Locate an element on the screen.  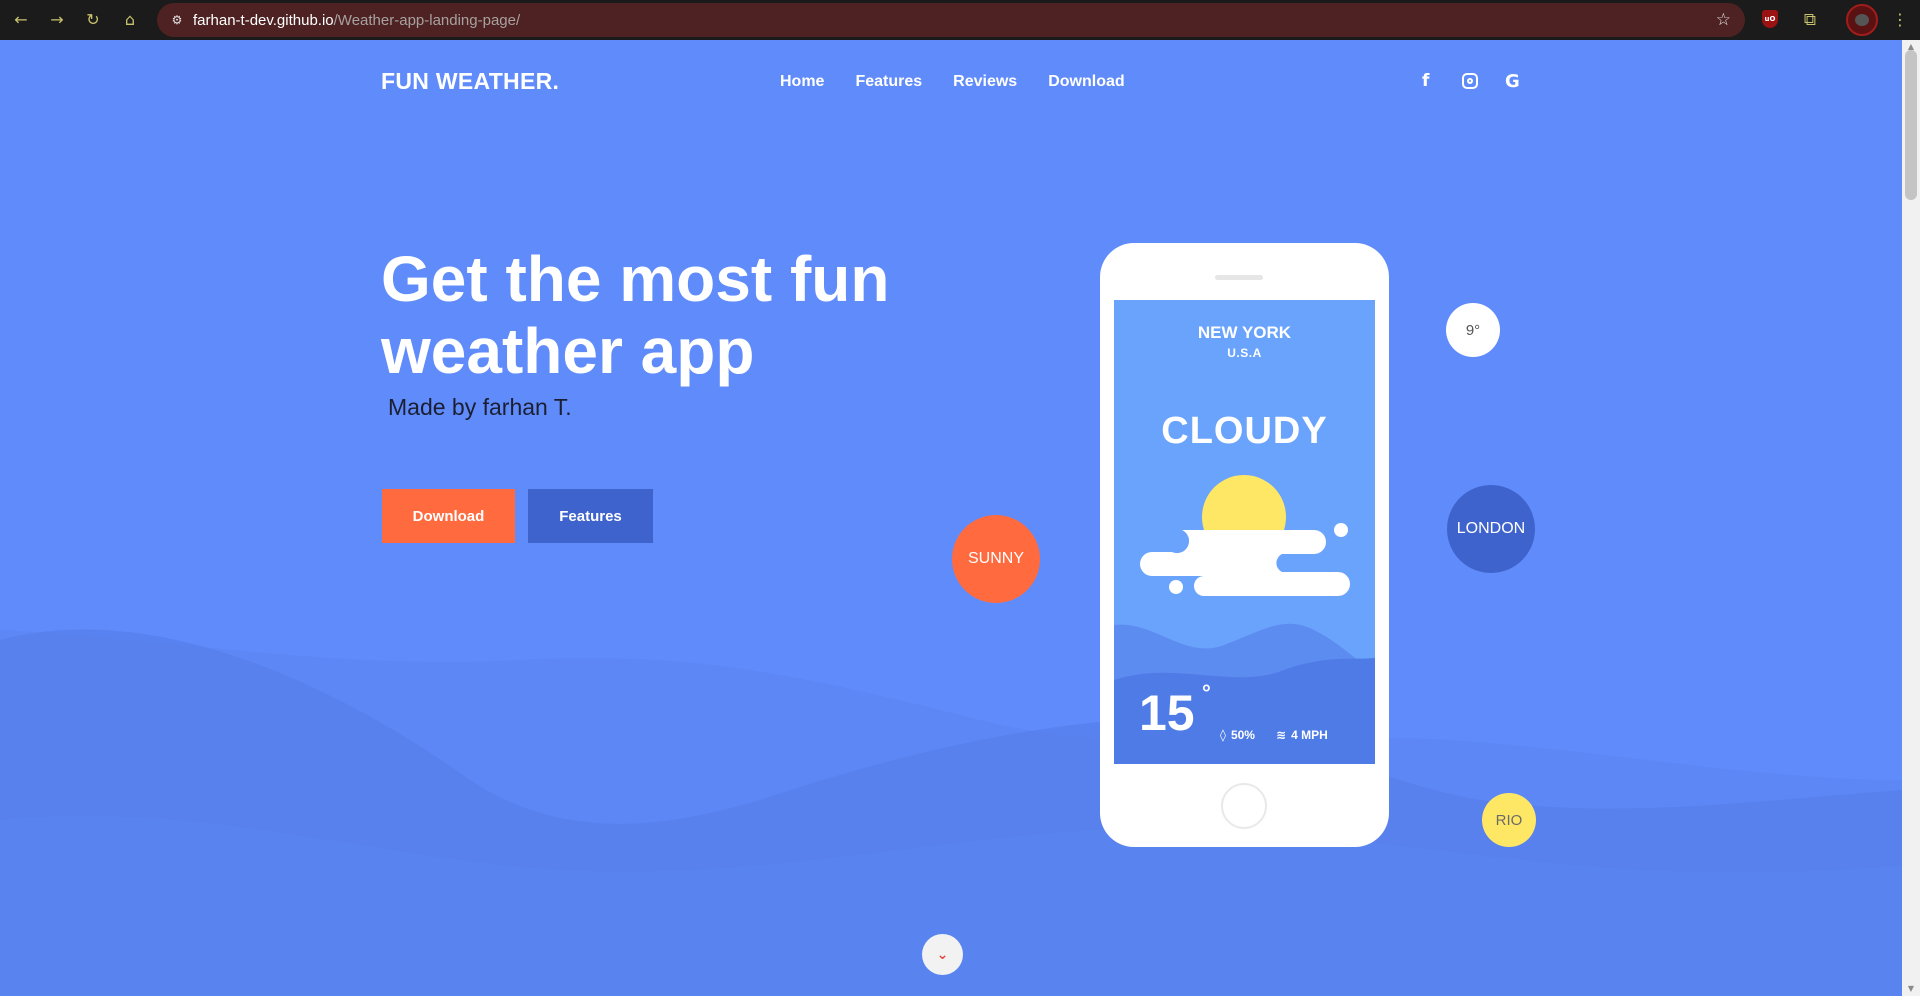
humidity-stat: ◊ 50% is located at coordinates (1237, 735).